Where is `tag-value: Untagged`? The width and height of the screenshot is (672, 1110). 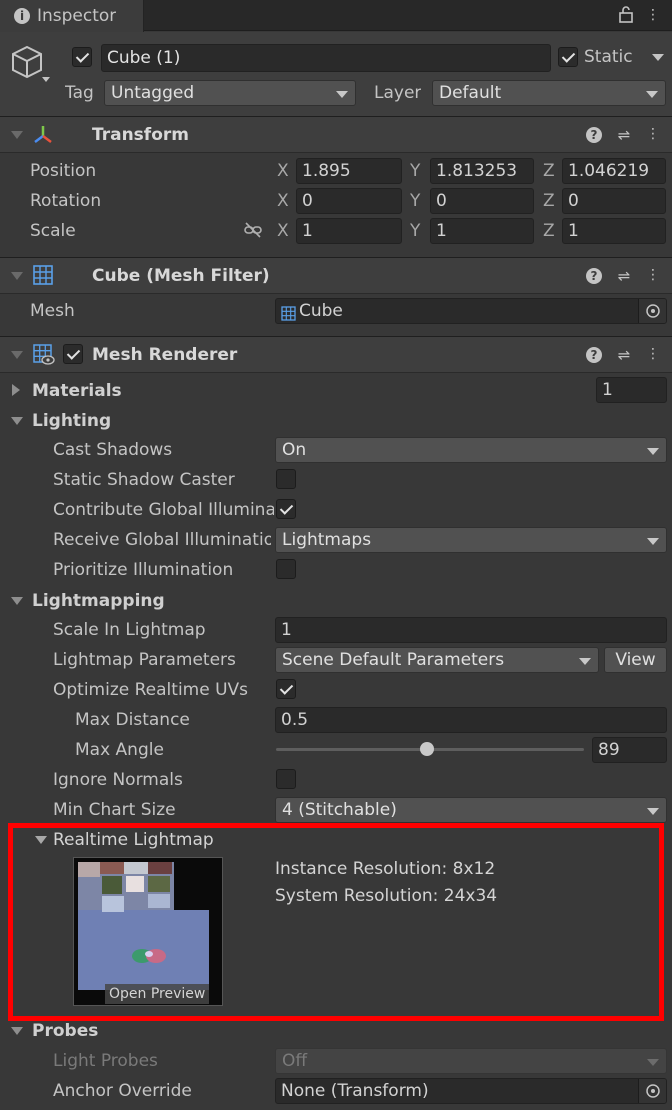
tag-value: Untagged is located at coordinates (153, 93).